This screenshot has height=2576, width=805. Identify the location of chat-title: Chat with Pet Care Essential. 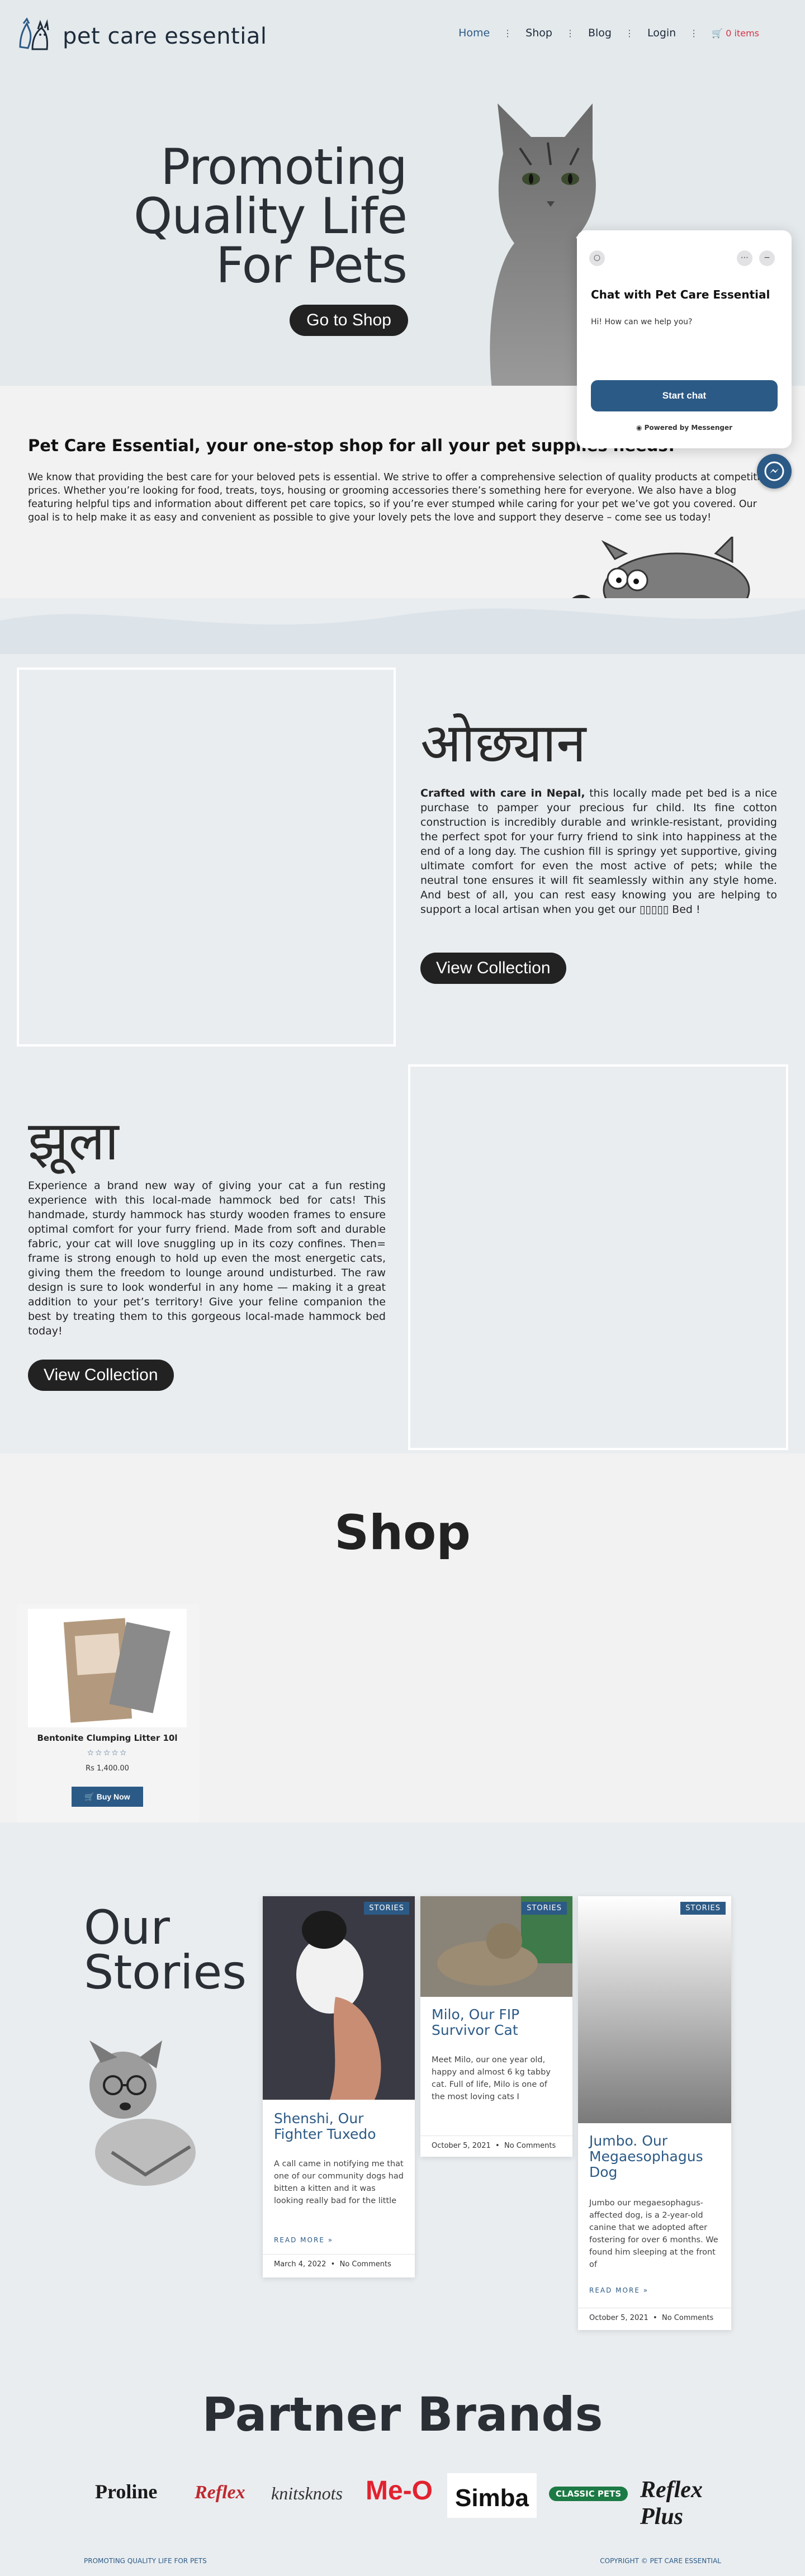
(681, 294).